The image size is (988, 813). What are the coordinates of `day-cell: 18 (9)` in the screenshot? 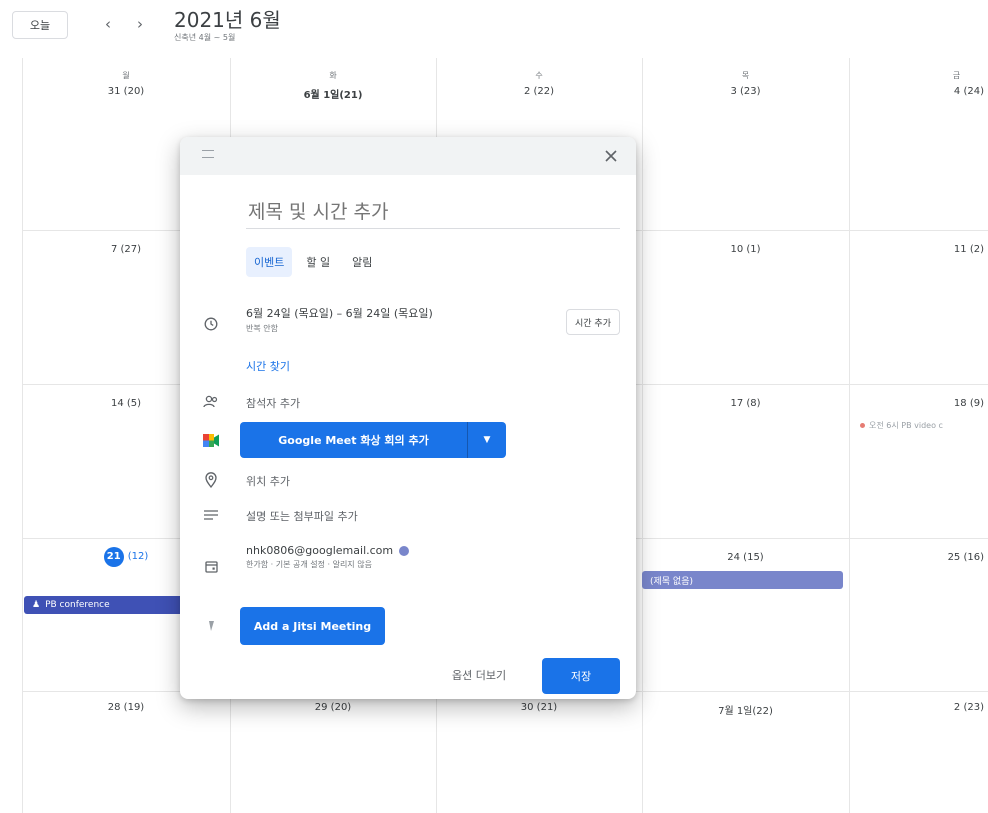 It's located at (918, 401).